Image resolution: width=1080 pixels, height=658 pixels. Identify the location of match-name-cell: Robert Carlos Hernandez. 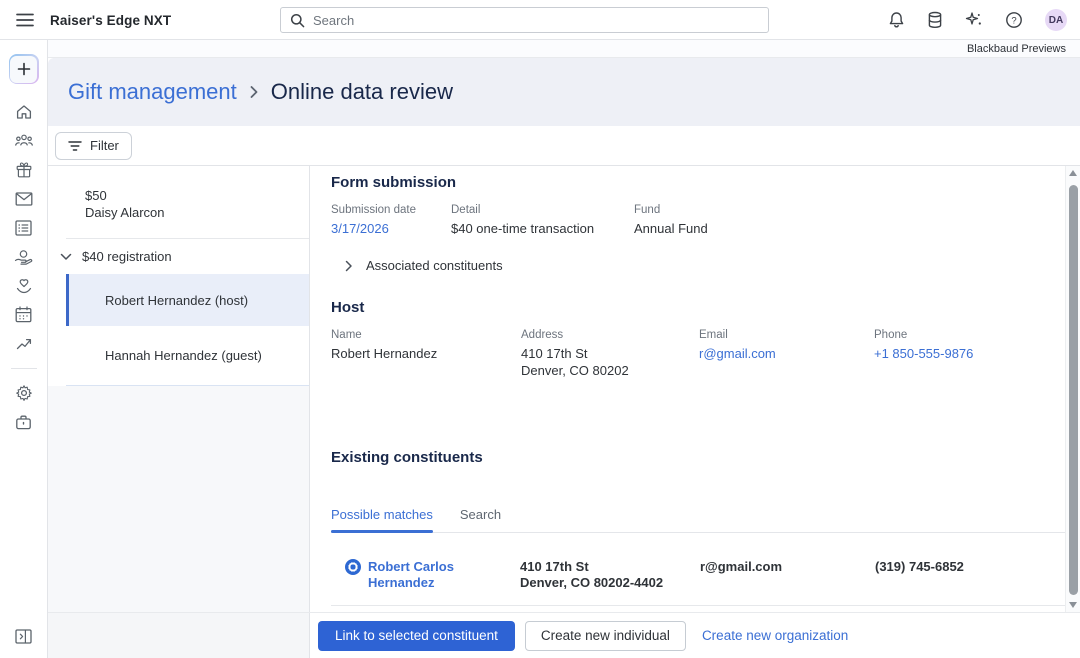
(432, 575).